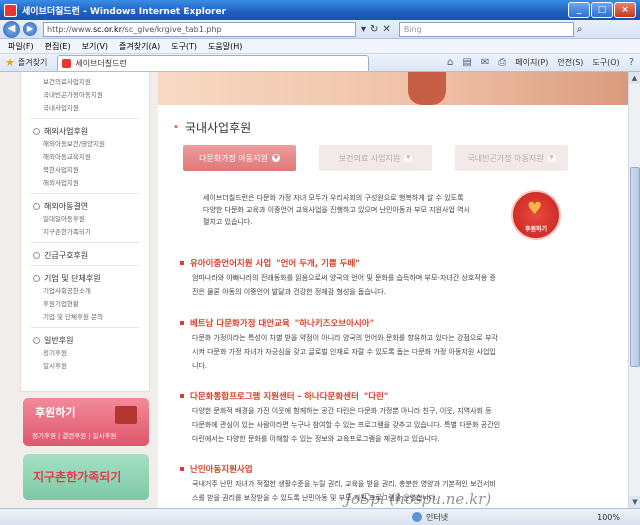 This screenshot has height=525, width=640. Describe the element at coordinates (30, 29) in the screenshot. I see `forward-button: ▶` at that location.